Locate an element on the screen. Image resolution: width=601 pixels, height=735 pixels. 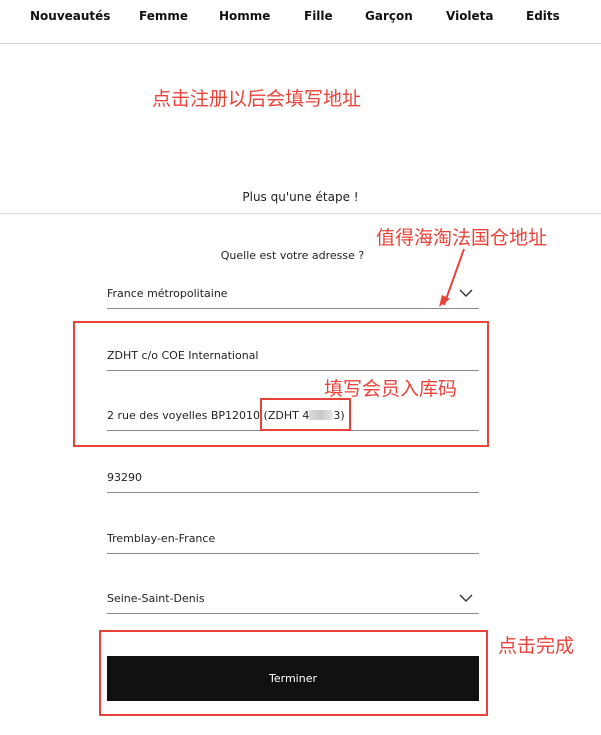
annotation-address-note: 值得海淘法国仓地址 is located at coordinates (462, 238).